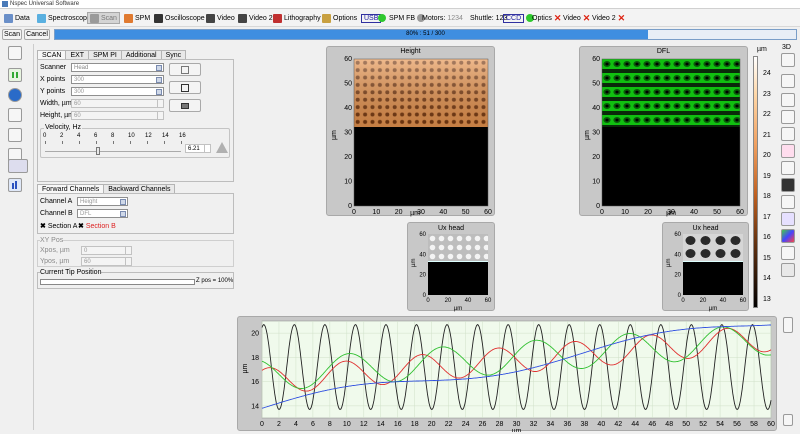  Describe the element at coordinates (102, 201) in the screenshot. I see `channel-a-select: Height` at that location.